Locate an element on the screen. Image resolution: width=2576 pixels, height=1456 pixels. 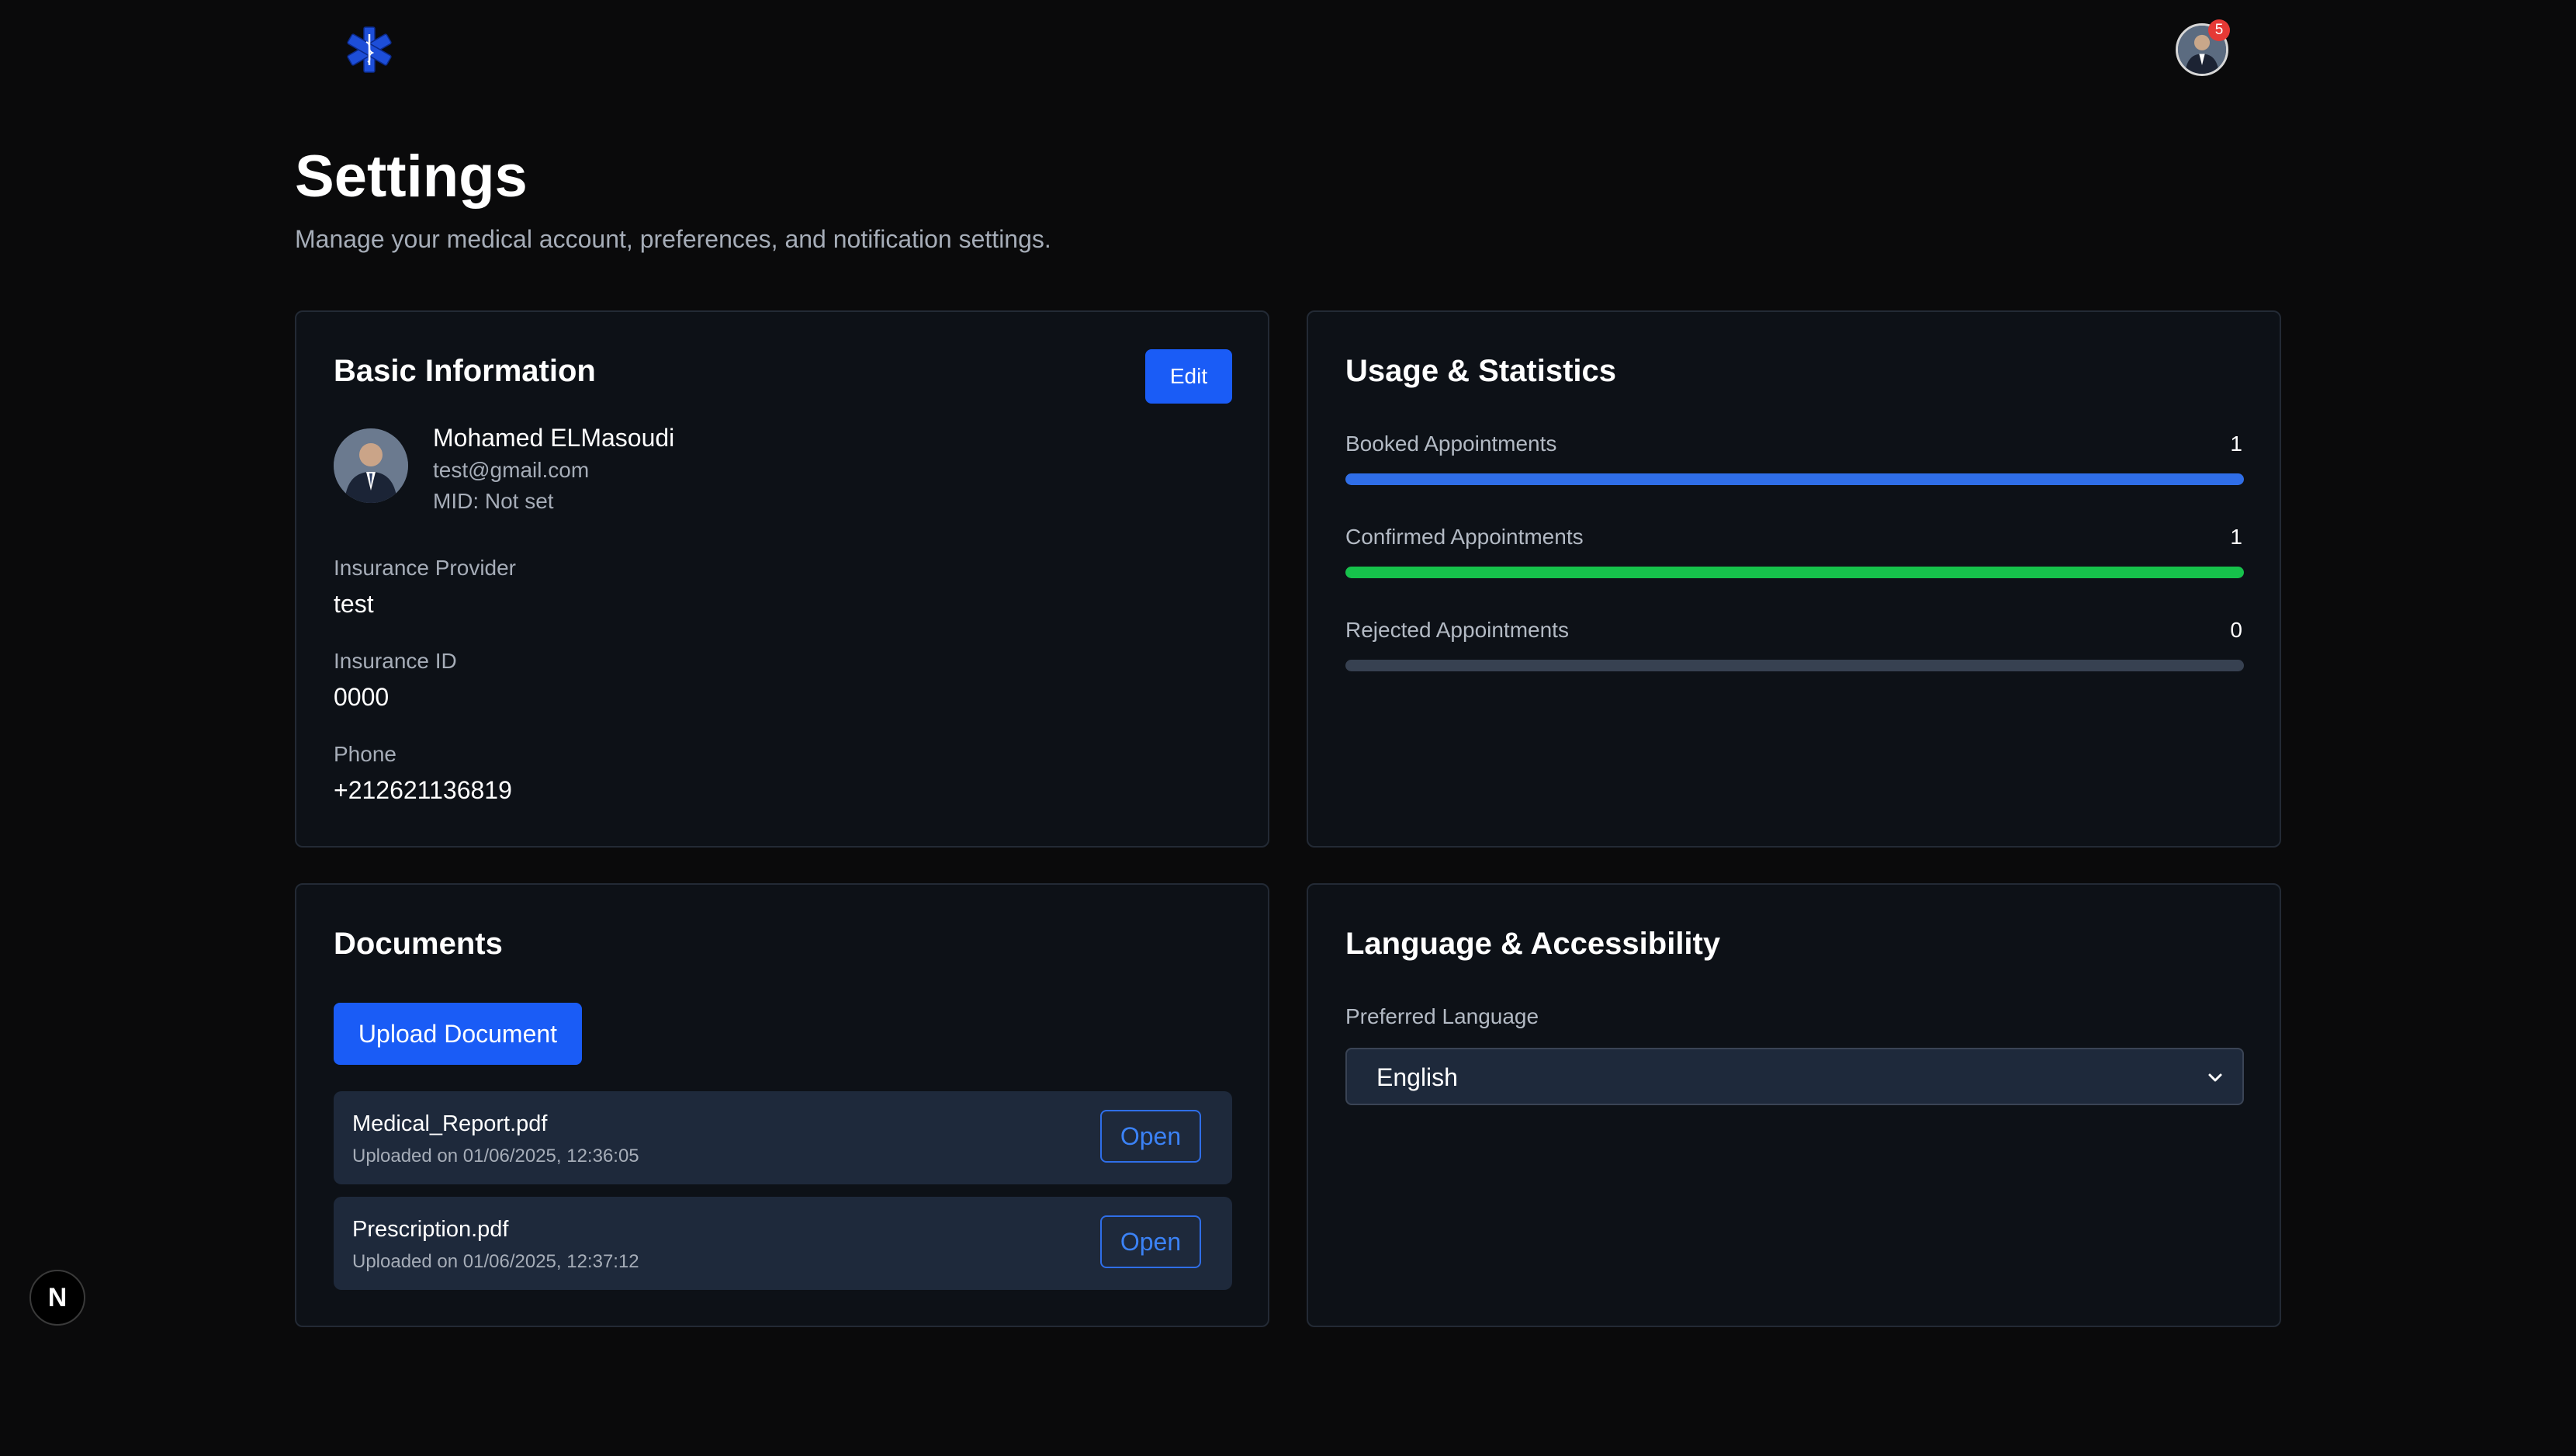
insurance-id-value: 0000 is located at coordinates (362, 697).